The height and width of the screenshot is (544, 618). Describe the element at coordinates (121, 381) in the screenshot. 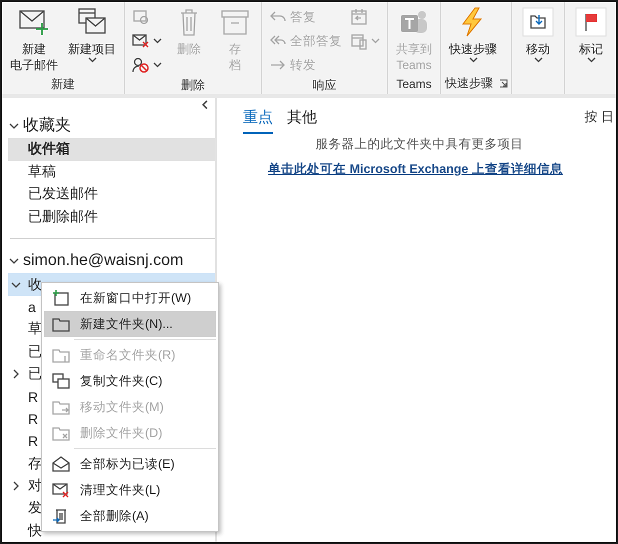

I see `menu-item-label: 复制文件夹(C)` at that location.